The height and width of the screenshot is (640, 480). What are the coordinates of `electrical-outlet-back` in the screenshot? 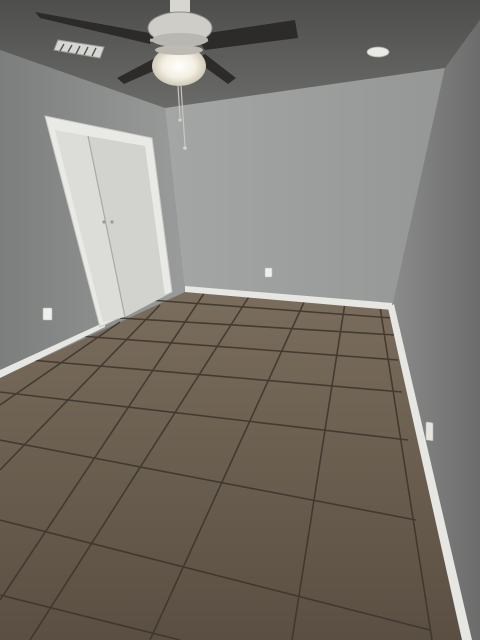 It's located at (268, 272).